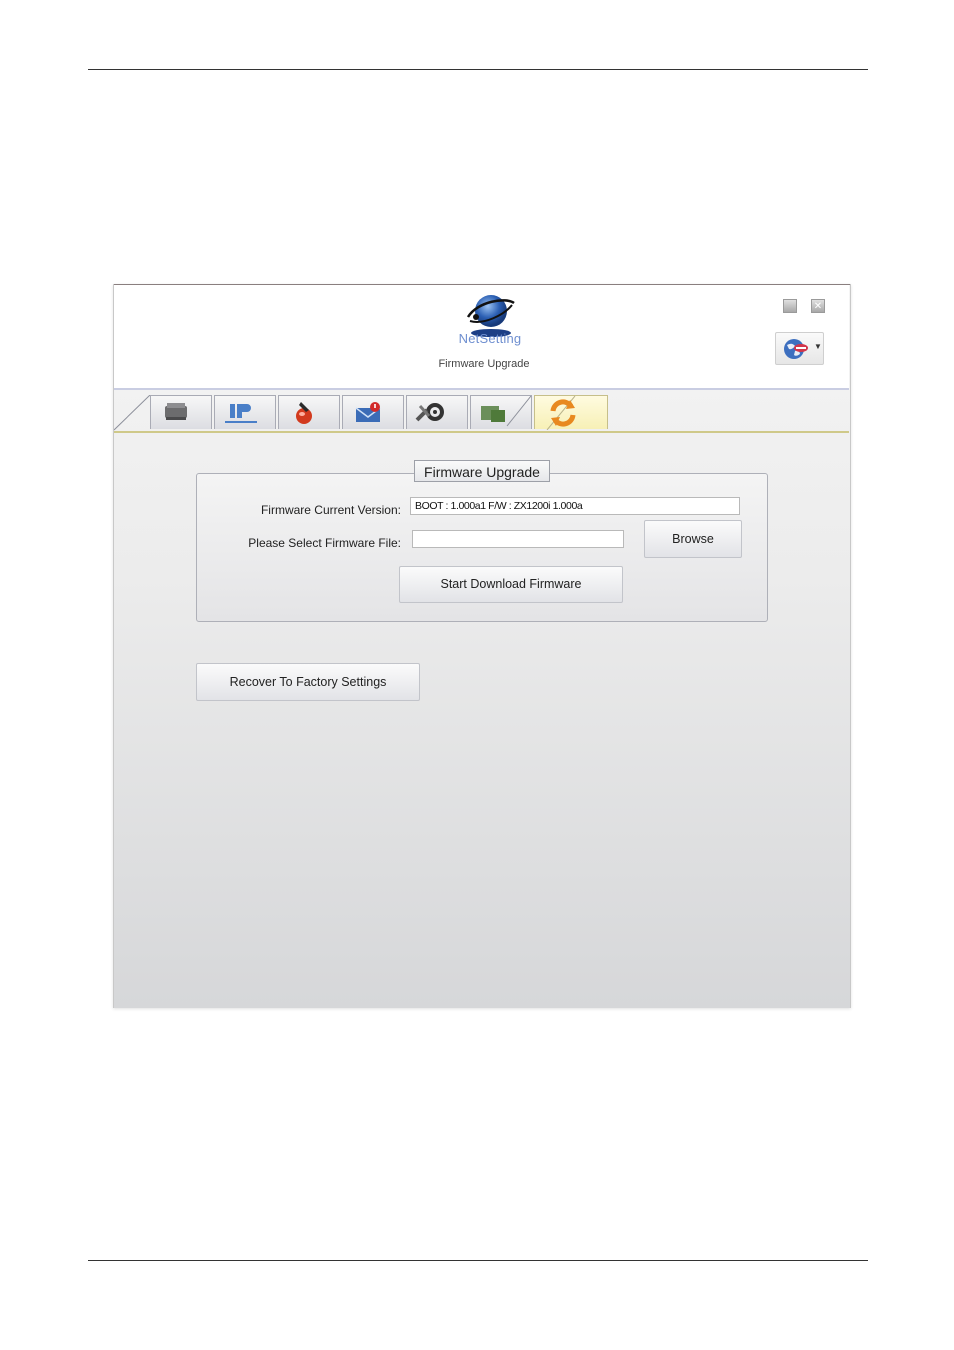  I want to click on close-button: ✕, so click(818, 306).